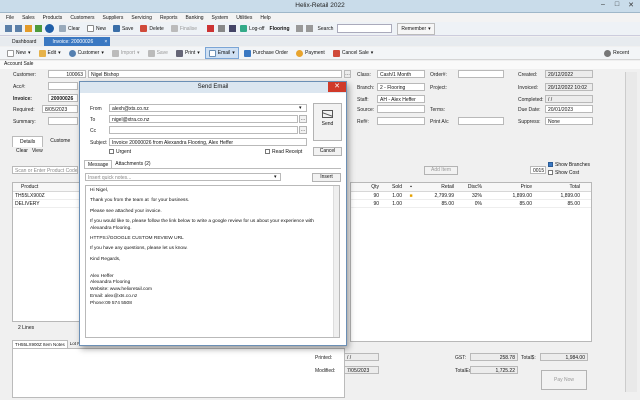 This screenshot has width=640, height=400. I want to click on menu-reports: Reports, so click(169, 18).